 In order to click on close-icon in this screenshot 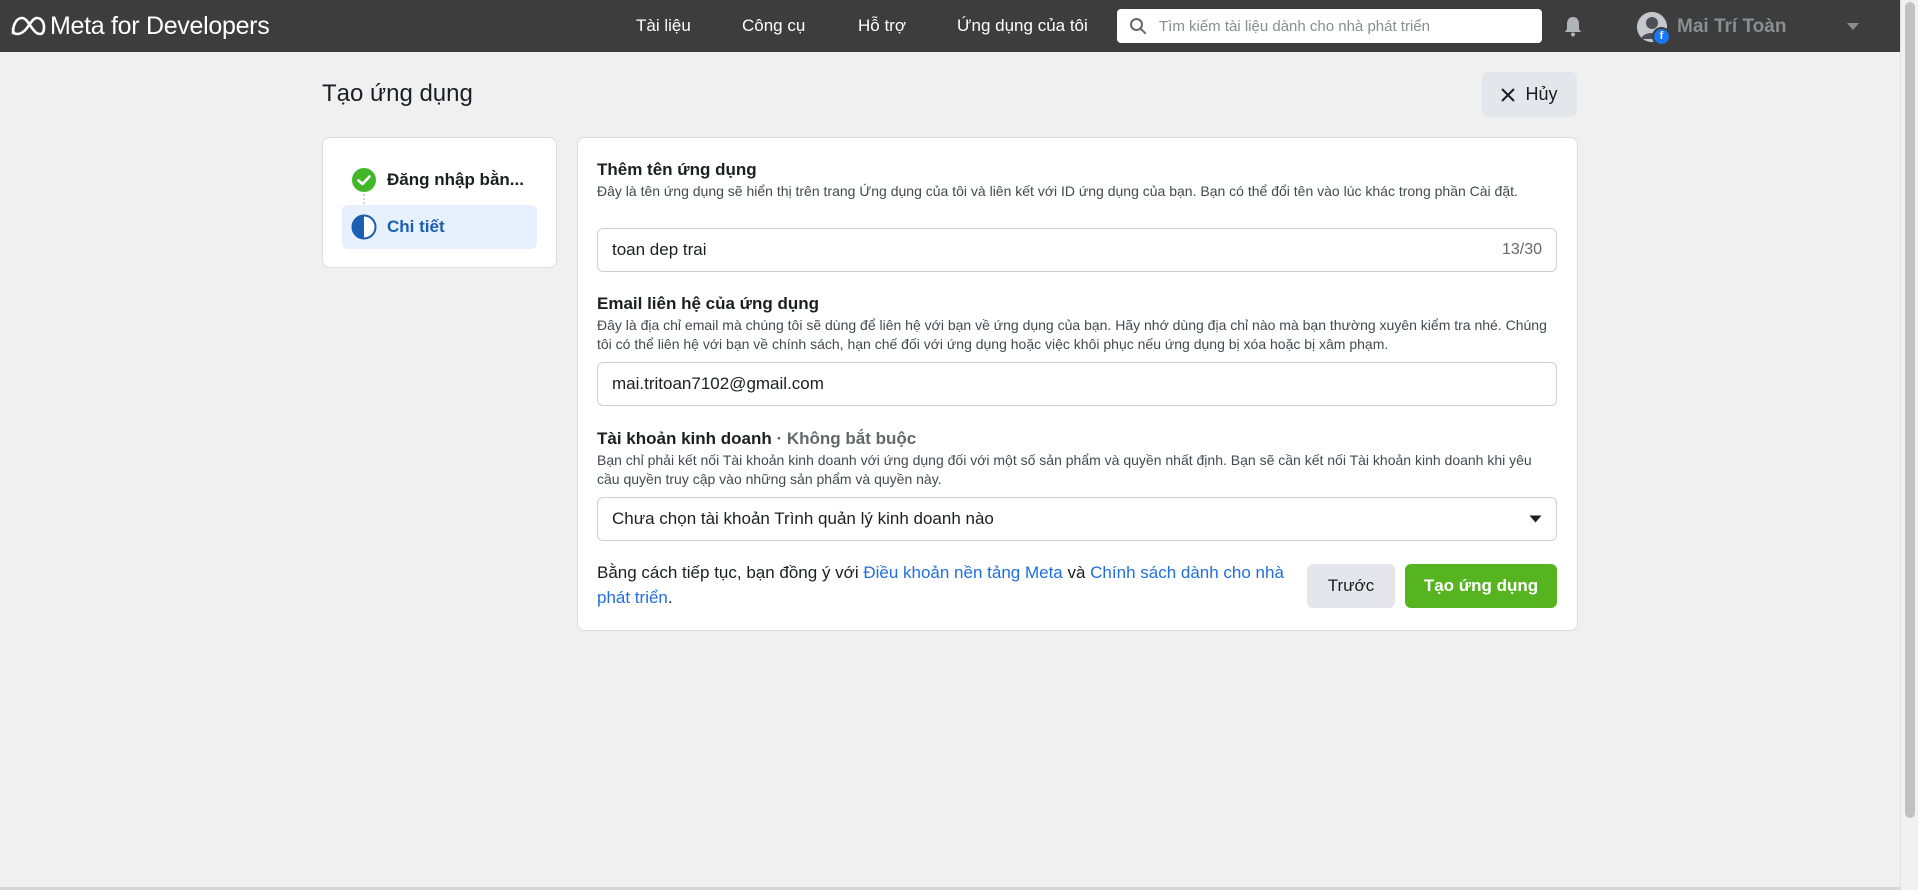, I will do `click(1508, 94)`.